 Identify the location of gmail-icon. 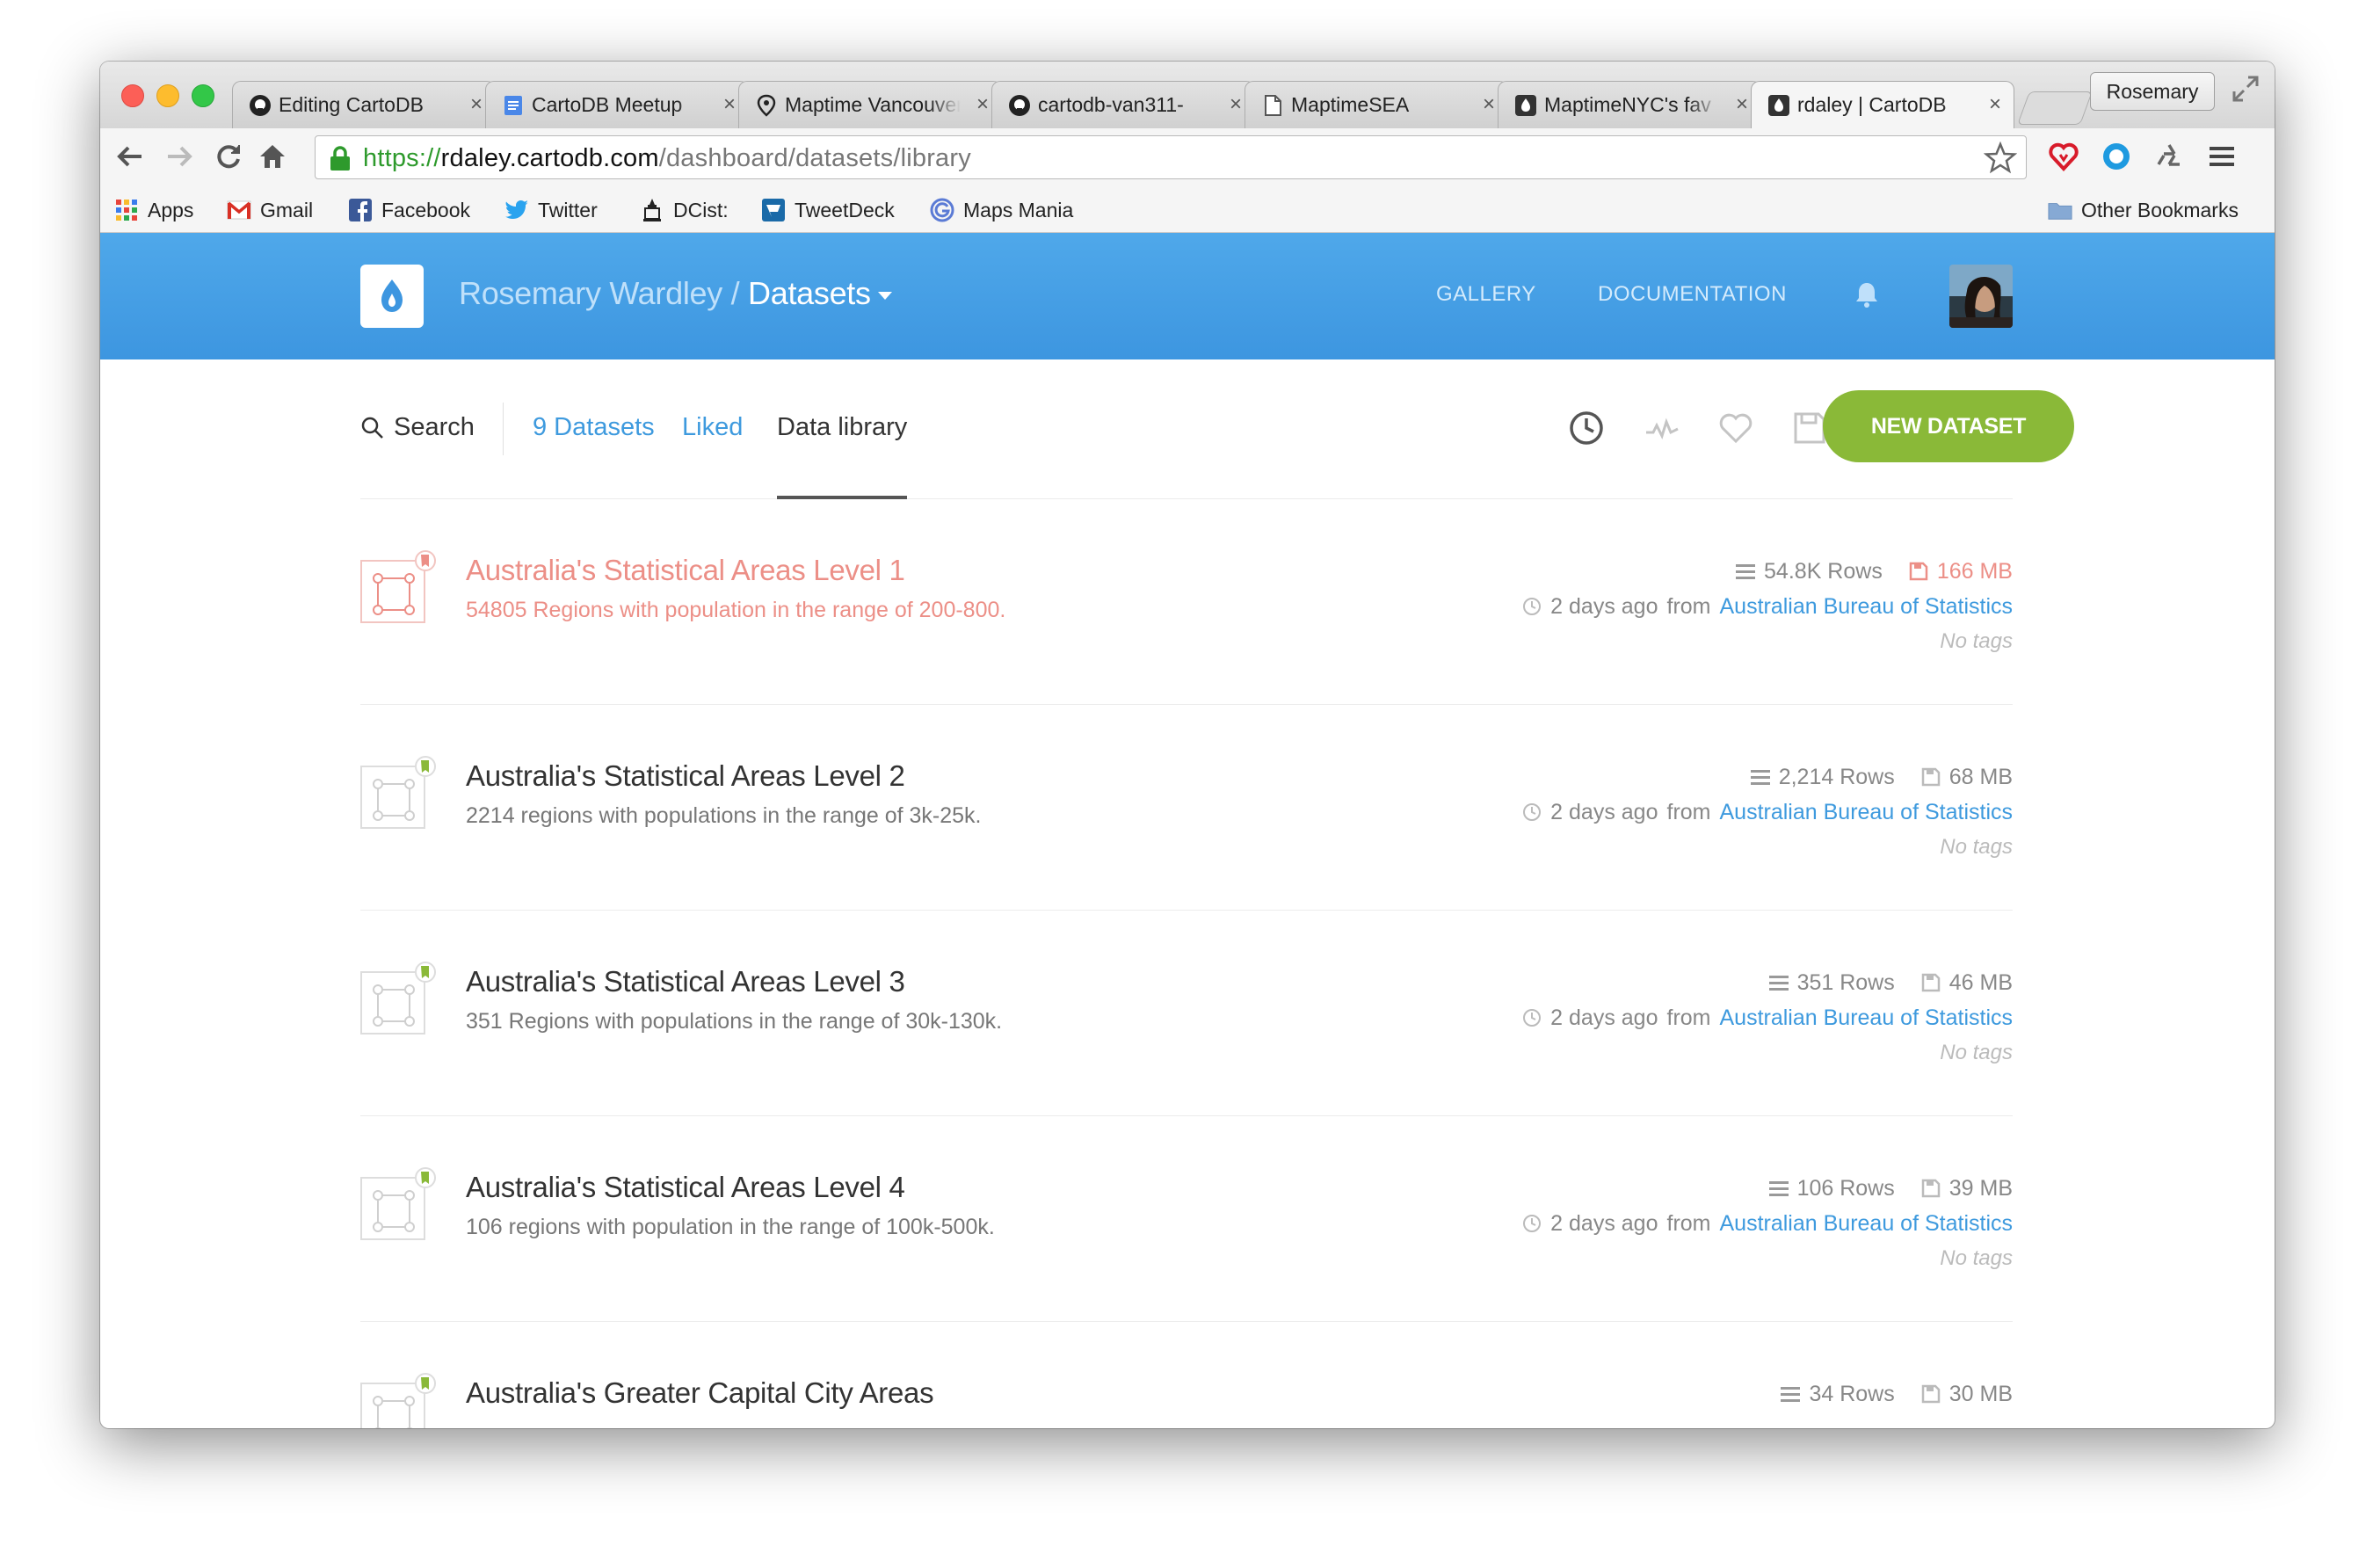
(239, 210).